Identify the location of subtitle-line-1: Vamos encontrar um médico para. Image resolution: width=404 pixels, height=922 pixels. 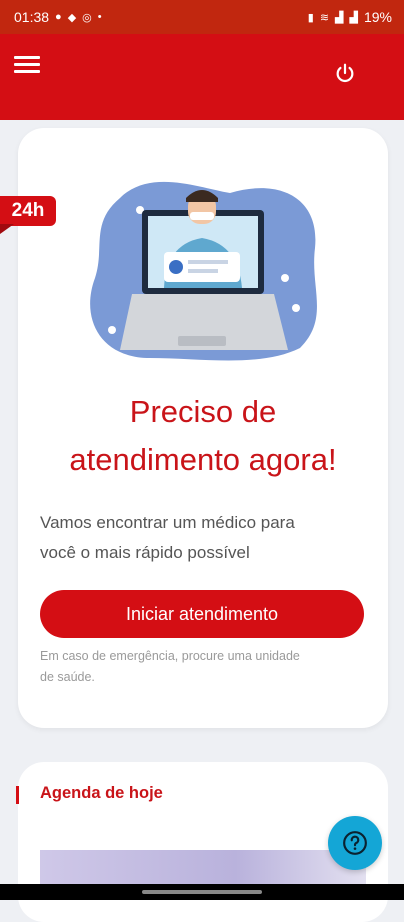
(167, 522).